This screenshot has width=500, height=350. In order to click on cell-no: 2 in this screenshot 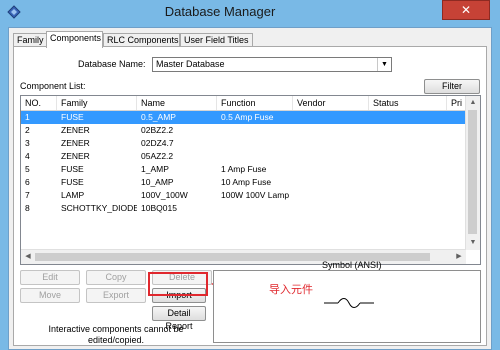, I will do `click(27, 130)`.